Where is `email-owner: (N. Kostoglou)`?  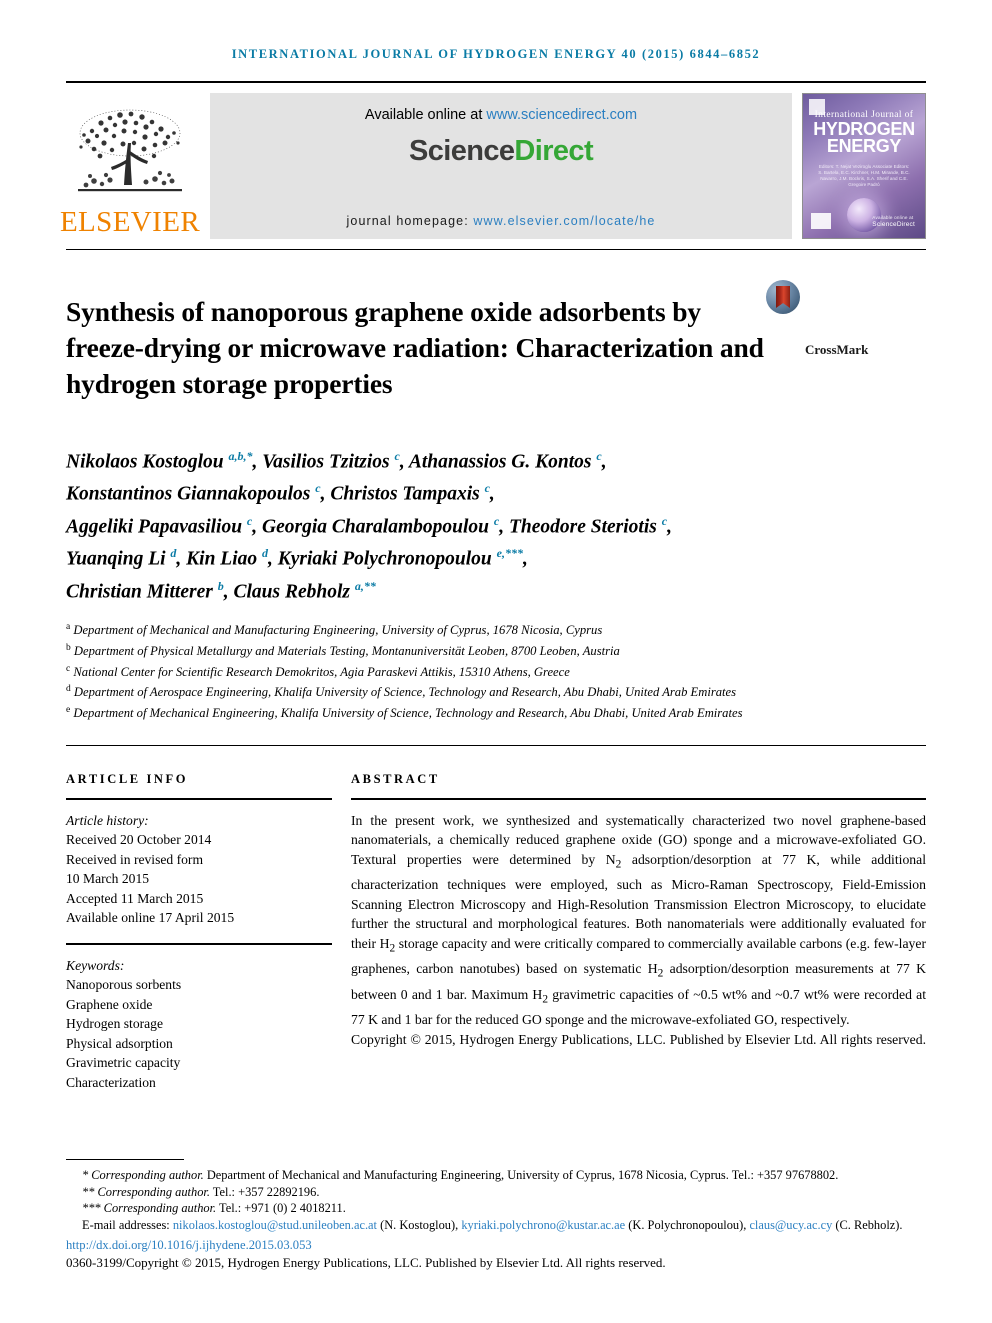 email-owner: (N. Kostoglou) is located at coordinates (418, 1224).